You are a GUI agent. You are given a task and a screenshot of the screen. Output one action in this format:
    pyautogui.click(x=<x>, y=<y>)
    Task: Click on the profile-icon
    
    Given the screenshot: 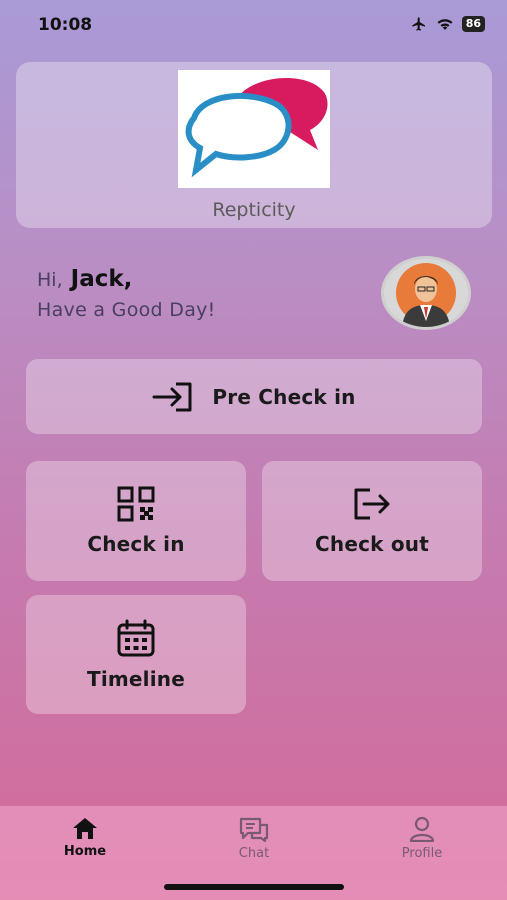 What is the action you would take?
    pyautogui.click(x=422, y=829)
    